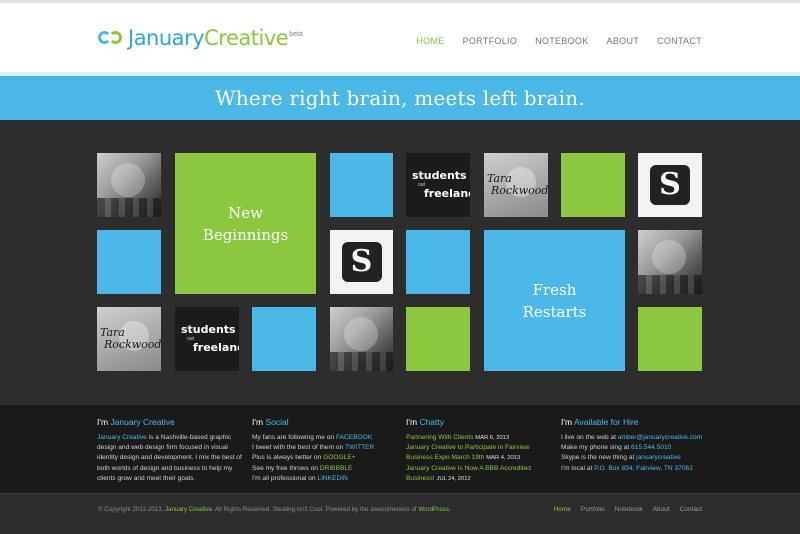 Image resolution: width=800 pixels, height=534 pixels. Describe the element at coordinates (245, 212) in the screenshot. I see `tile-caption-line: New` at that location.